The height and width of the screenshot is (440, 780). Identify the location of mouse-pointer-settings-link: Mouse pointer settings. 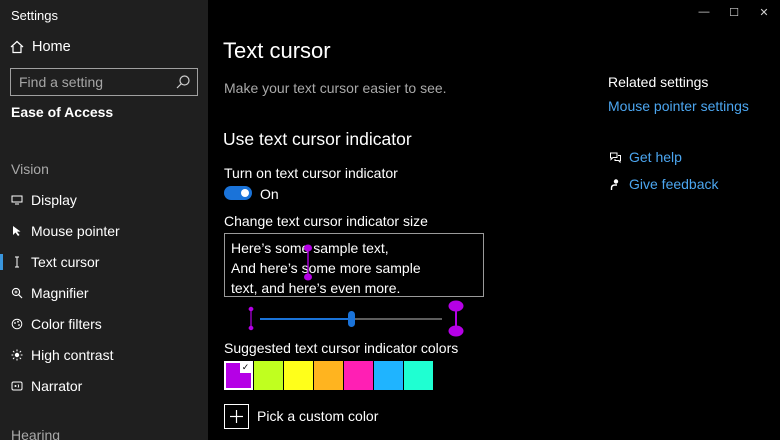
(678, 106).